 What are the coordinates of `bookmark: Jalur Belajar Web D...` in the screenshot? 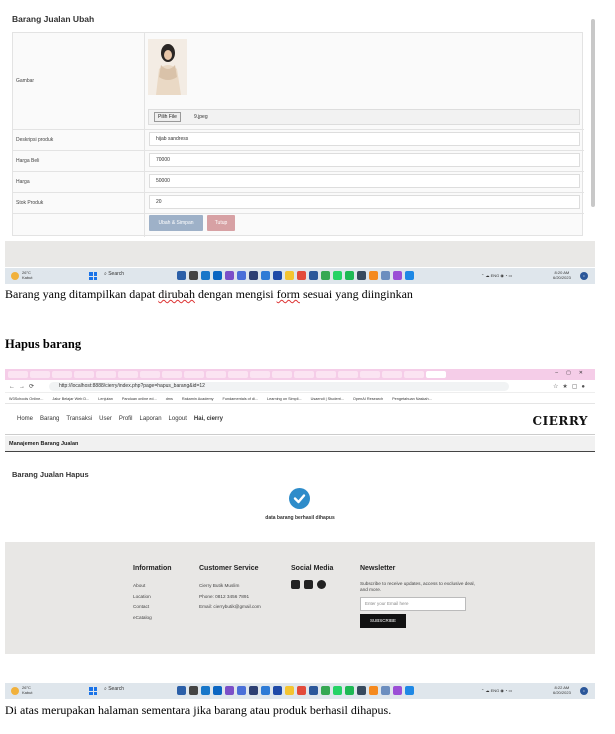 It's located at (70, 399).